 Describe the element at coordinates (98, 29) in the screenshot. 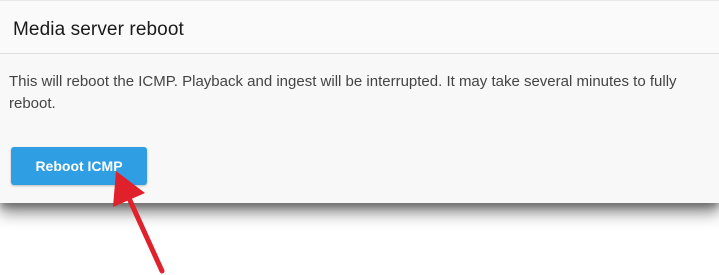

I see `panel-title: Media server reboot` at that location.